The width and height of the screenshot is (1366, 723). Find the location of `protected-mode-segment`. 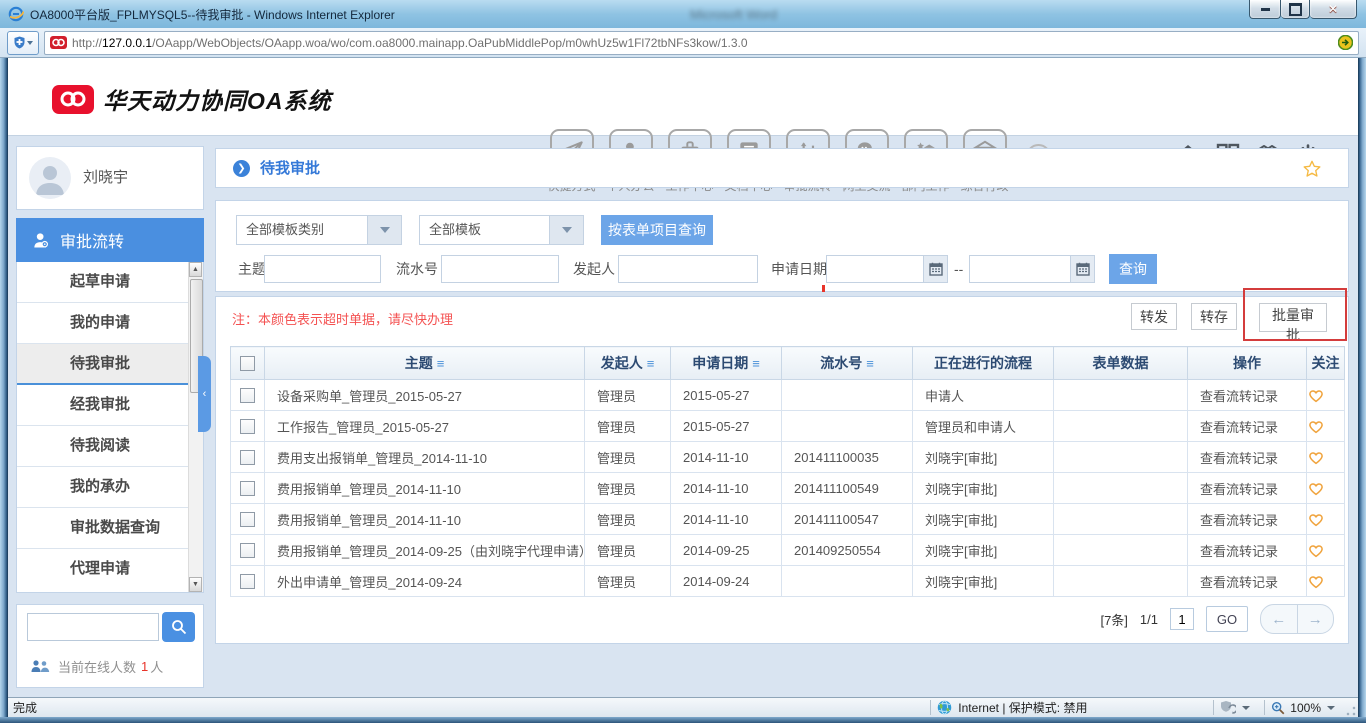

protected-mode-segment is located at coordinates (1239, 707).